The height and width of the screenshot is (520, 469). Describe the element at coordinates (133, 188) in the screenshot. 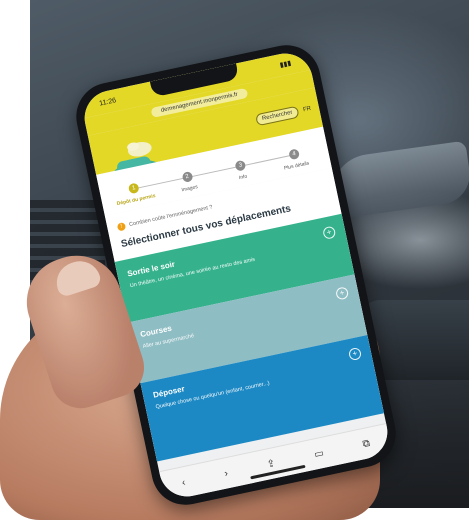

I see `step-dot: 1` at that location.